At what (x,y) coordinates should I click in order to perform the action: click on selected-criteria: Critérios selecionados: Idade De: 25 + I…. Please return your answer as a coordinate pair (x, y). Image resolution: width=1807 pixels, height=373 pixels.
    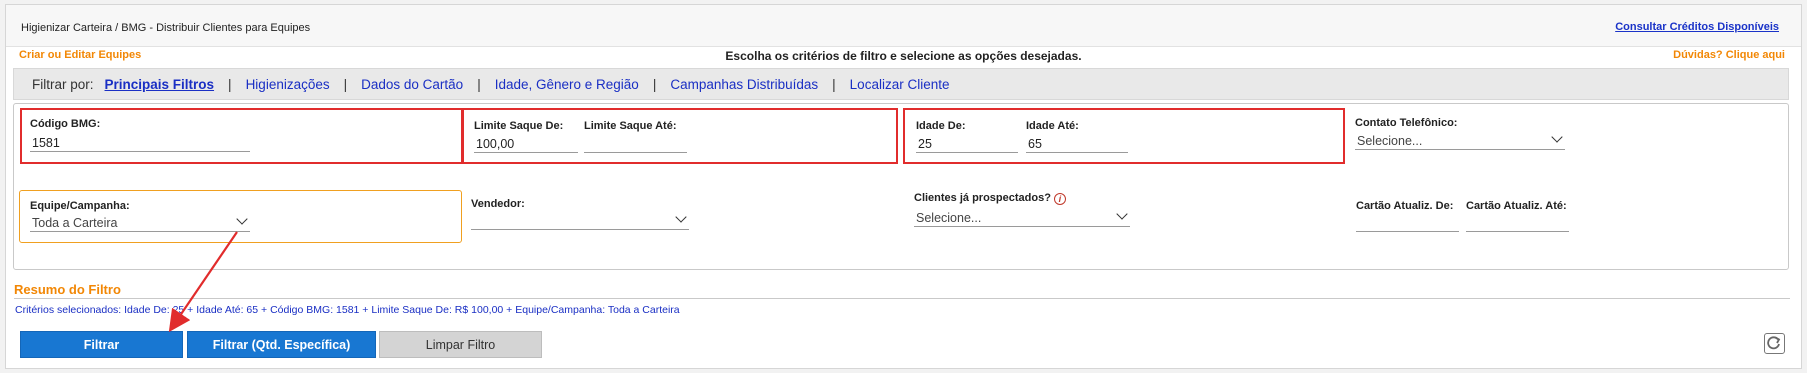
    Looking at the image, I should click on (347, 310).